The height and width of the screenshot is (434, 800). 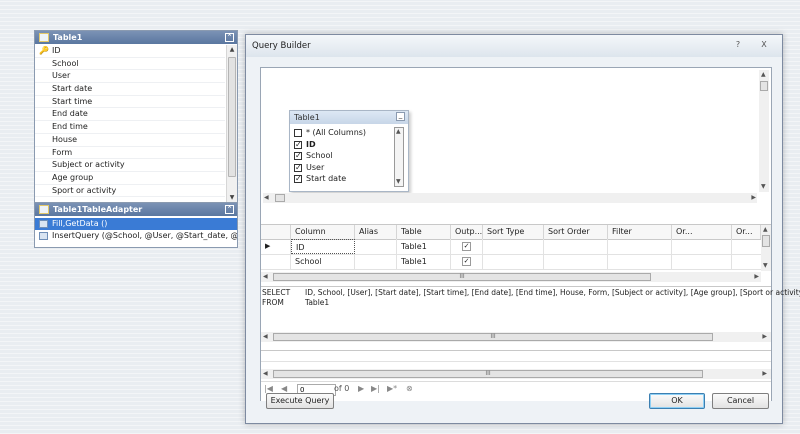 I want to click on row-selector-arrow-icon: ▶, so click(x=276, y=246).